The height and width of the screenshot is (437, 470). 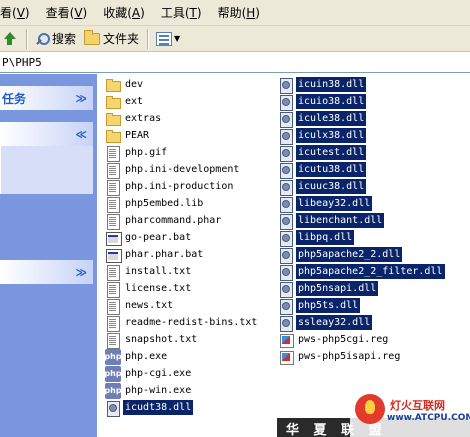 I want to click on file-name: news.txt, so click(x=149, y=305).